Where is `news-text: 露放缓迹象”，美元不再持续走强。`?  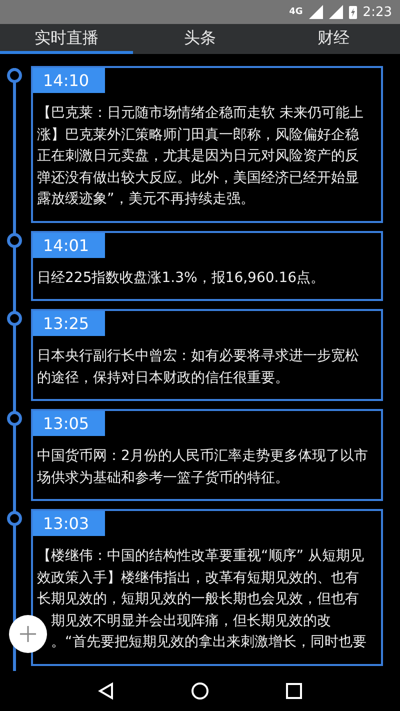
news-text: 露放缓迹象”，美元不再持续走强。 is located at coordinates (146, 199).